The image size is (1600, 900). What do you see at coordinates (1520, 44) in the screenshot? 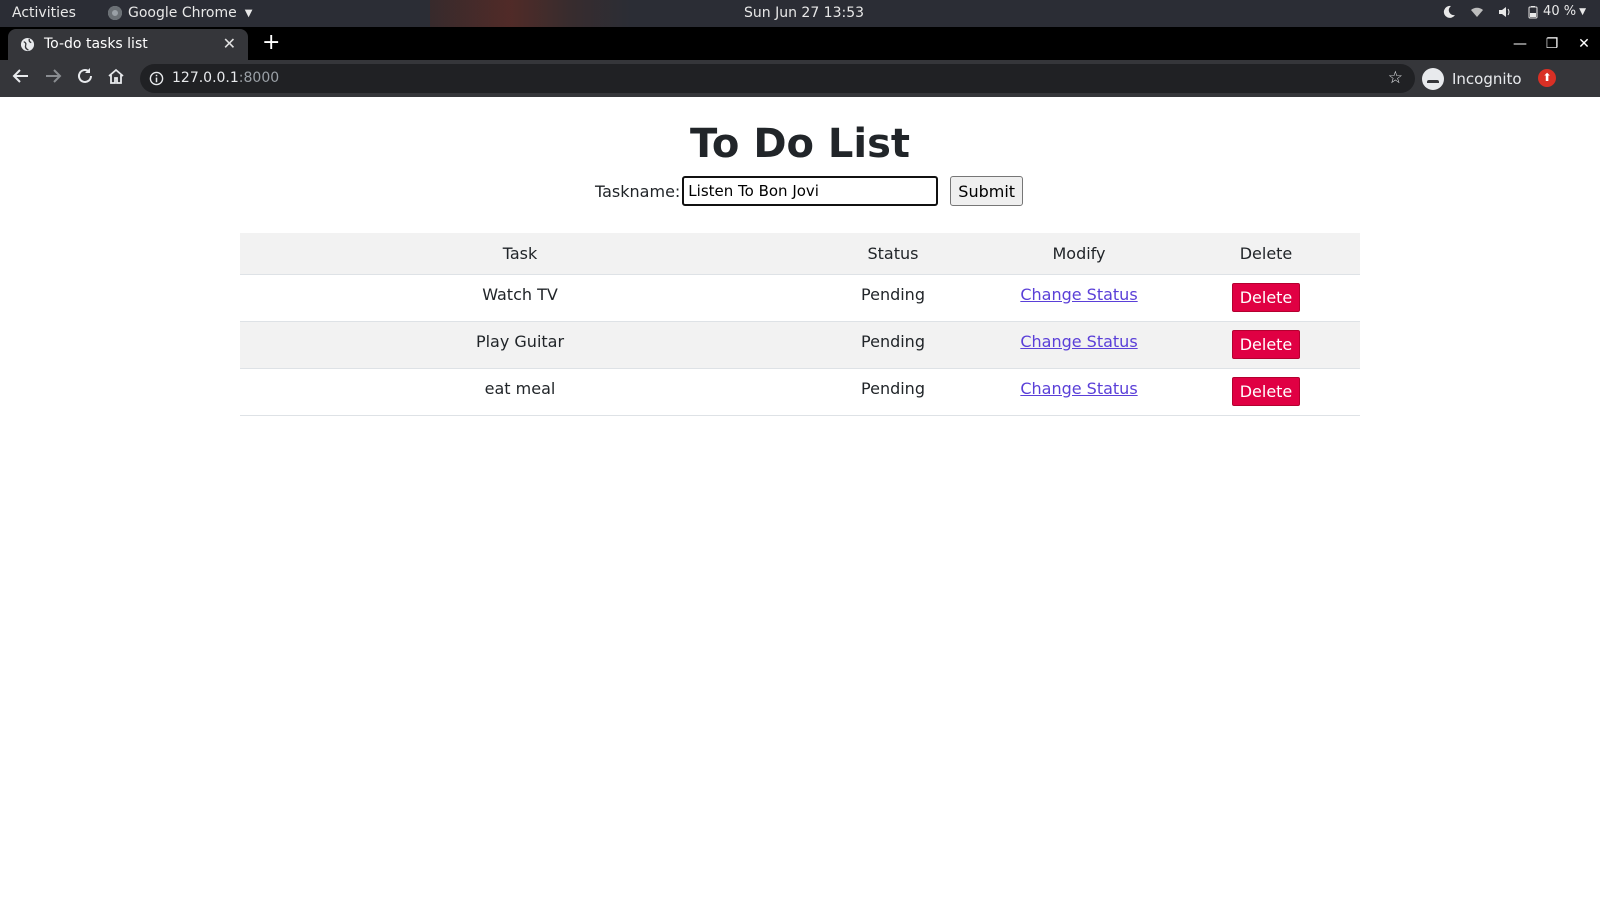
I see `minimize-icon: —` at bounding box center [1520, 44].